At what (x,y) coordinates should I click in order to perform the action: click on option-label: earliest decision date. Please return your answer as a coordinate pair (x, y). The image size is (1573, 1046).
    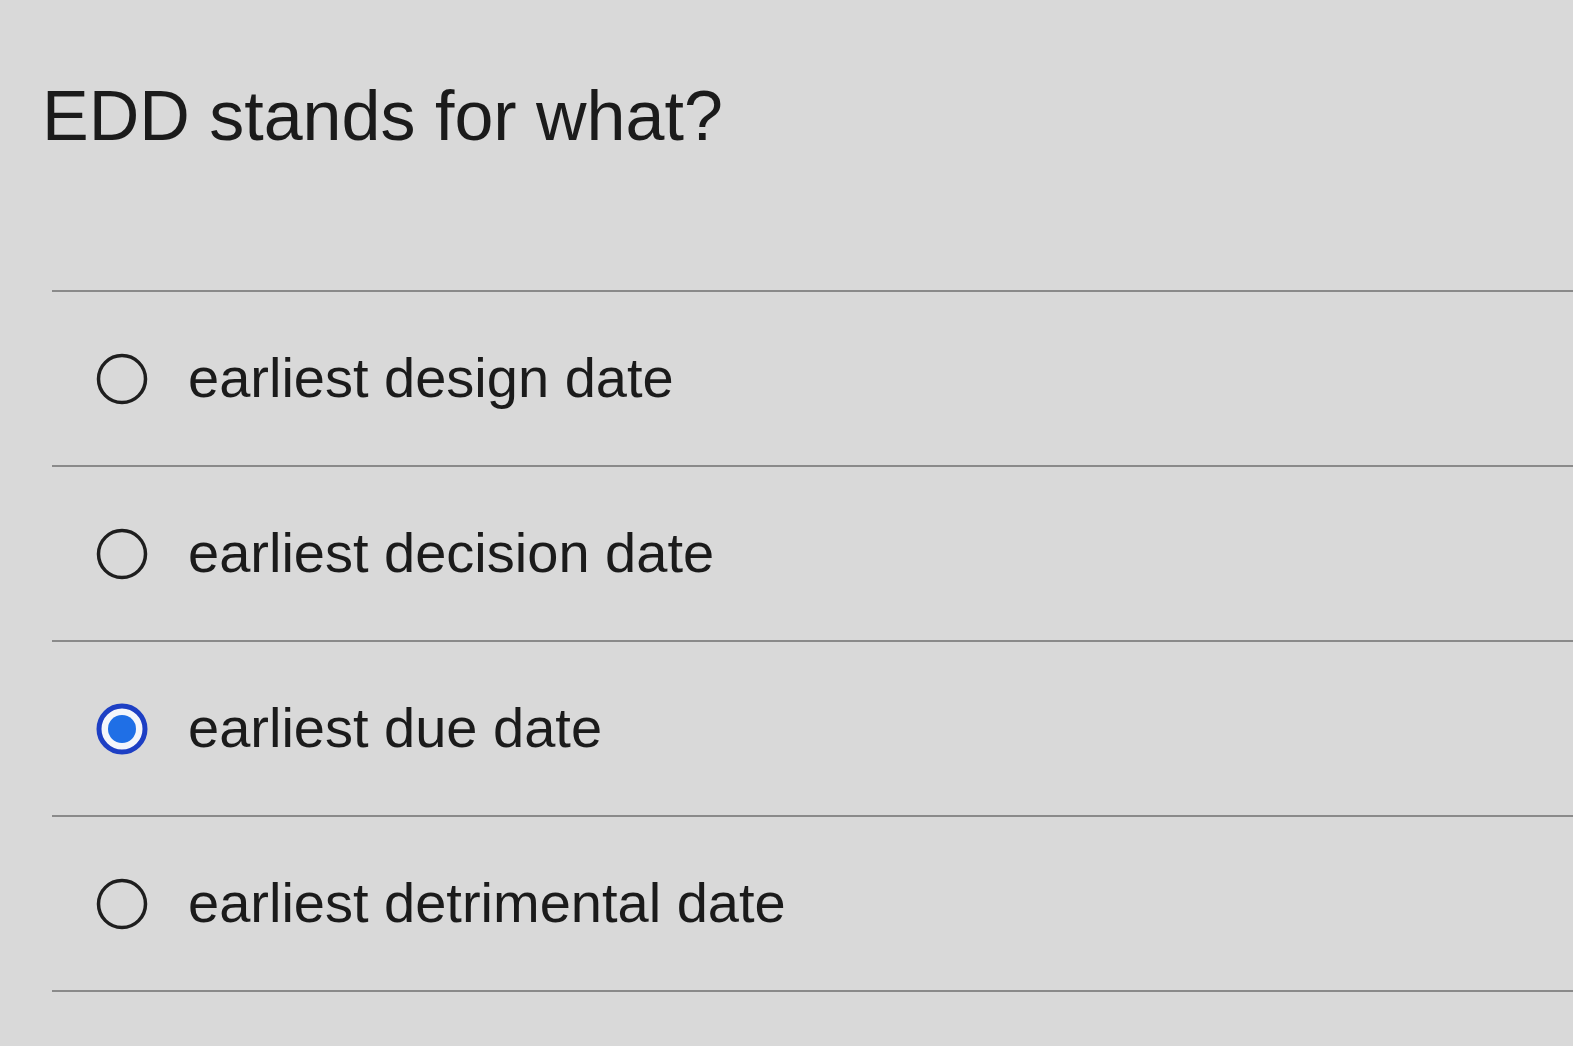
    Looking at the image, I should click on (451, 553).